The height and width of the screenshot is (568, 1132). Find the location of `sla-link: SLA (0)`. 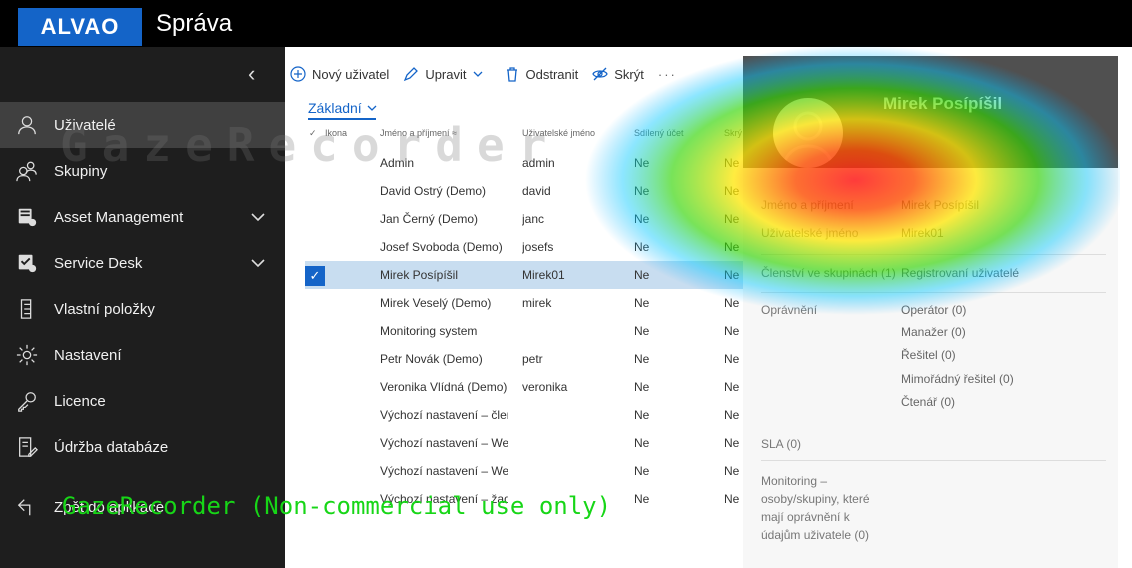

sla-link: SLA (0) is located at coordinates (781, 444).